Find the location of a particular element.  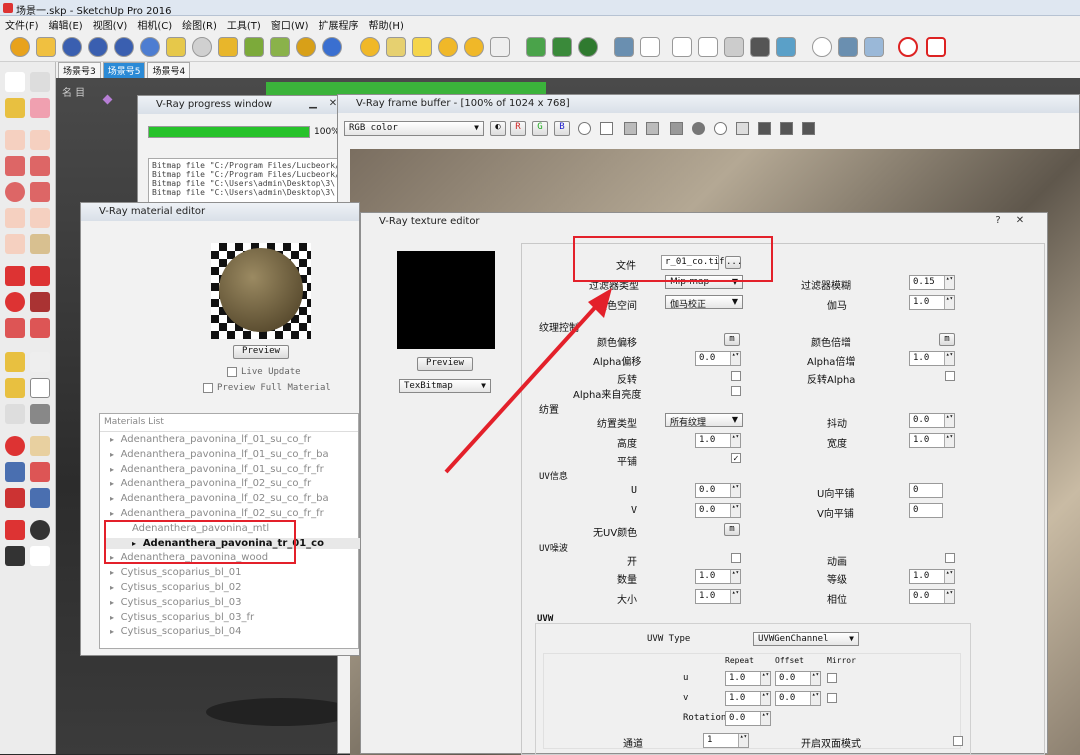

filter-blur-field: 0.15 ▴▾ is located at coordinates (932, 282).